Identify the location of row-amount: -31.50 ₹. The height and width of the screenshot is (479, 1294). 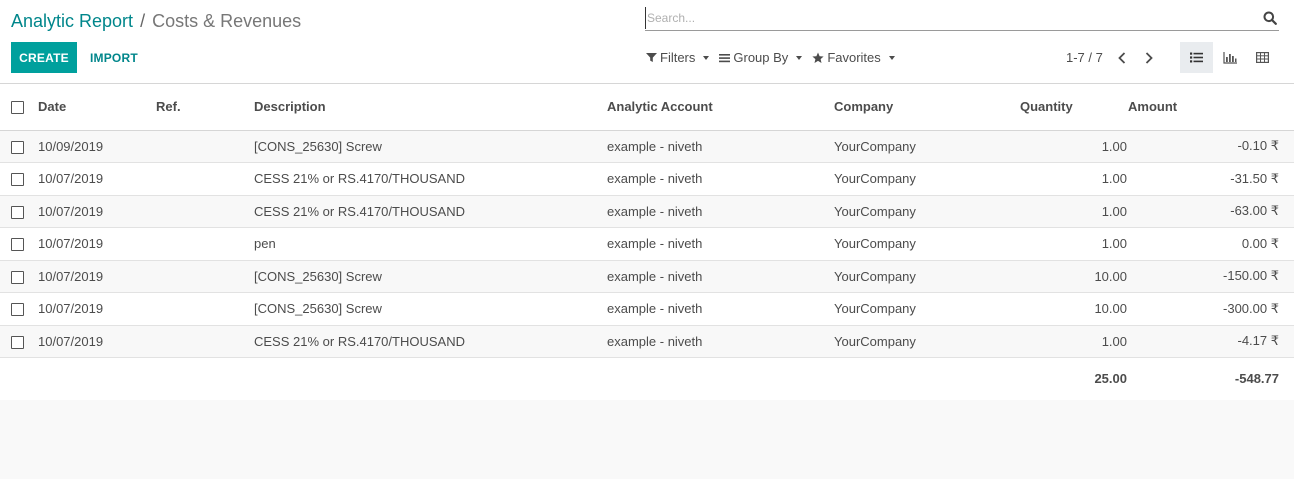
(1211, 179).